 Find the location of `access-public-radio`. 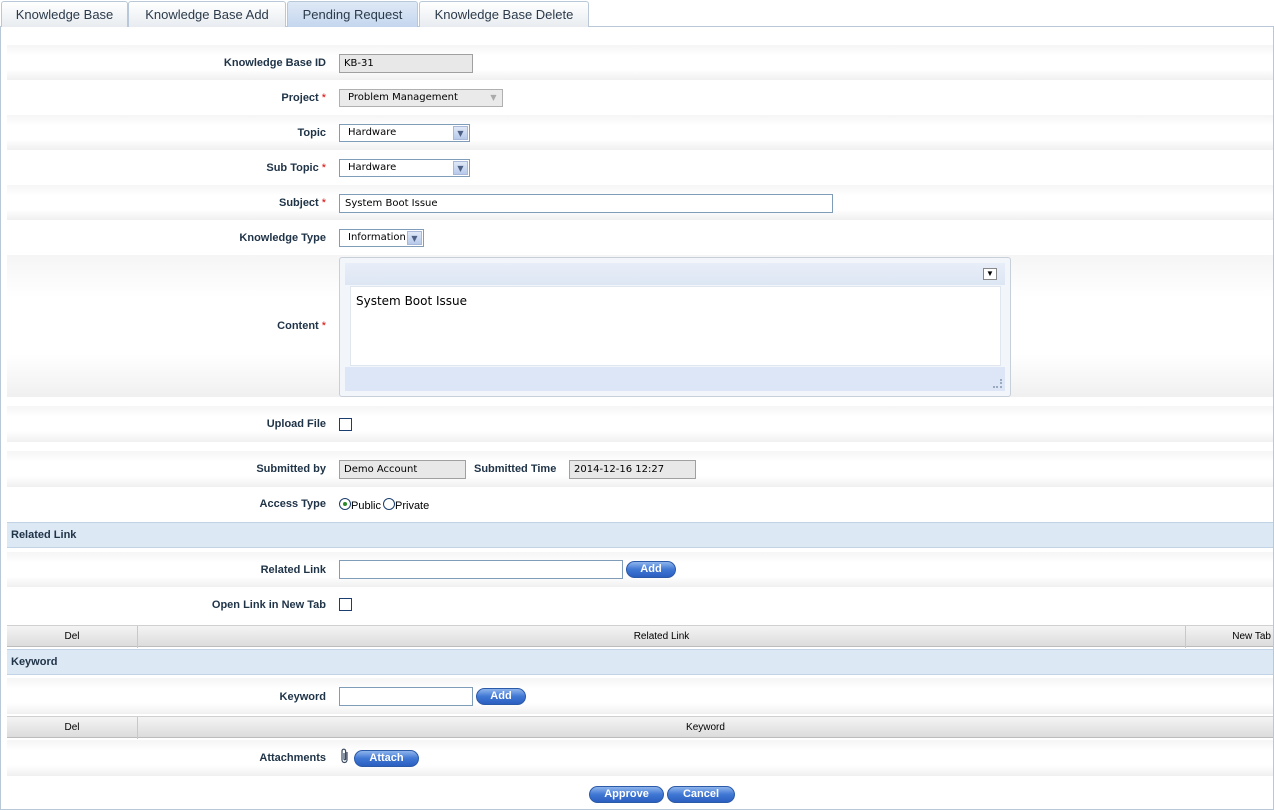

access-public-radio is located at coordinates (345, 504).